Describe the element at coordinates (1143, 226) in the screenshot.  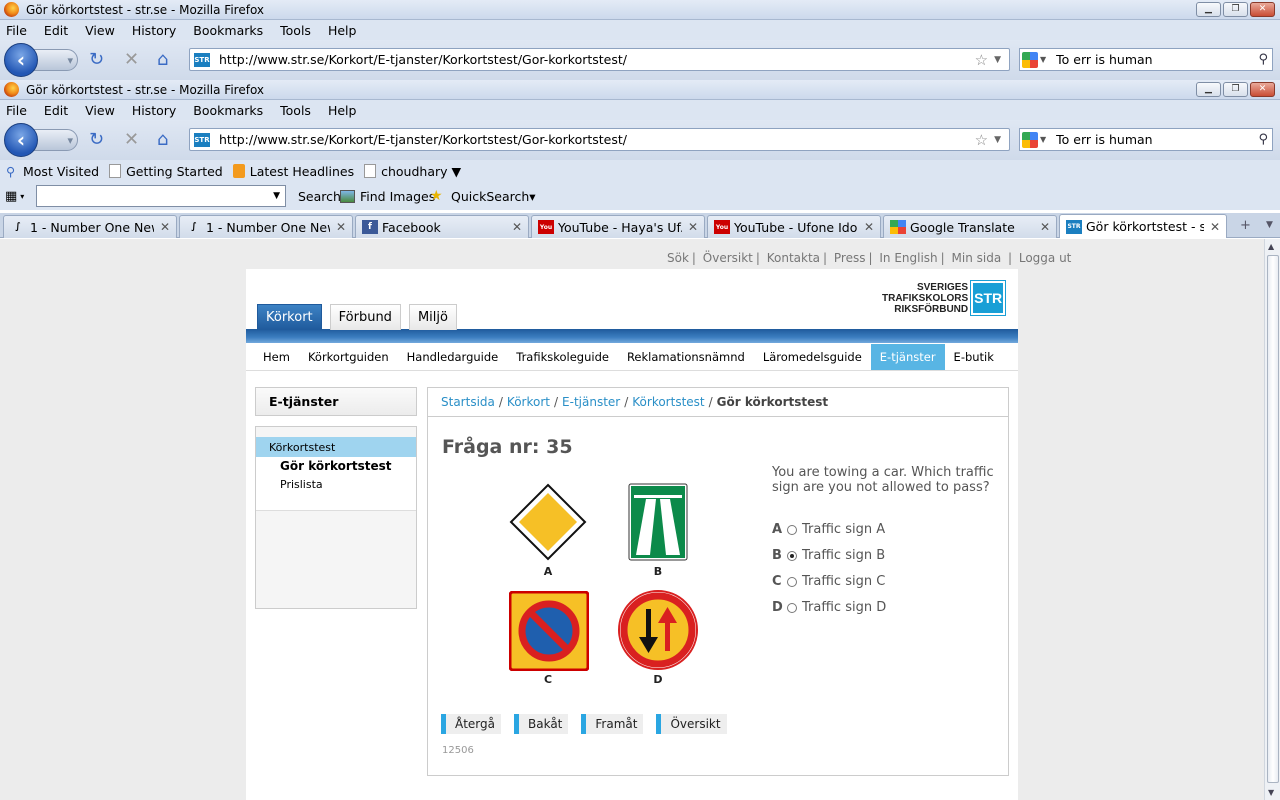
I see `tab-gor-korkortstest: STR Gör körkortstest - s... ✕` at that location.